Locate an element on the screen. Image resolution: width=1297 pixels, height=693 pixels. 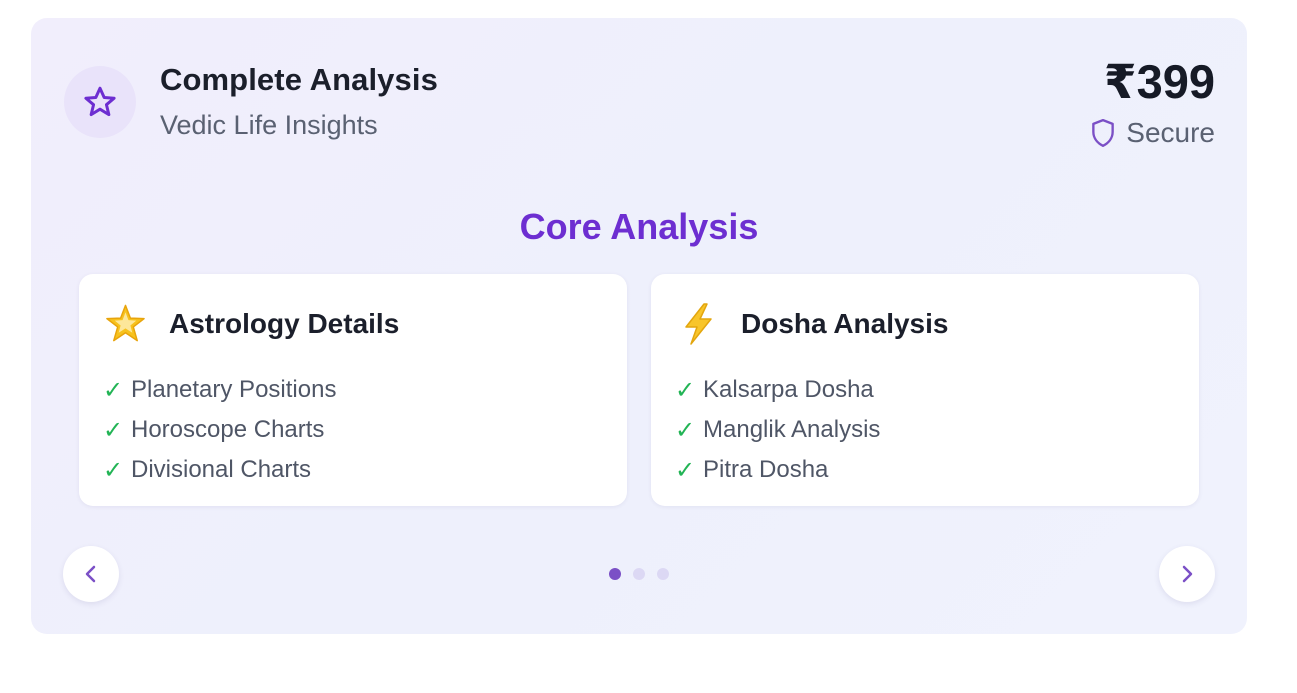
feature-header: Dosha Analysis is located at coordinates (812, 323).